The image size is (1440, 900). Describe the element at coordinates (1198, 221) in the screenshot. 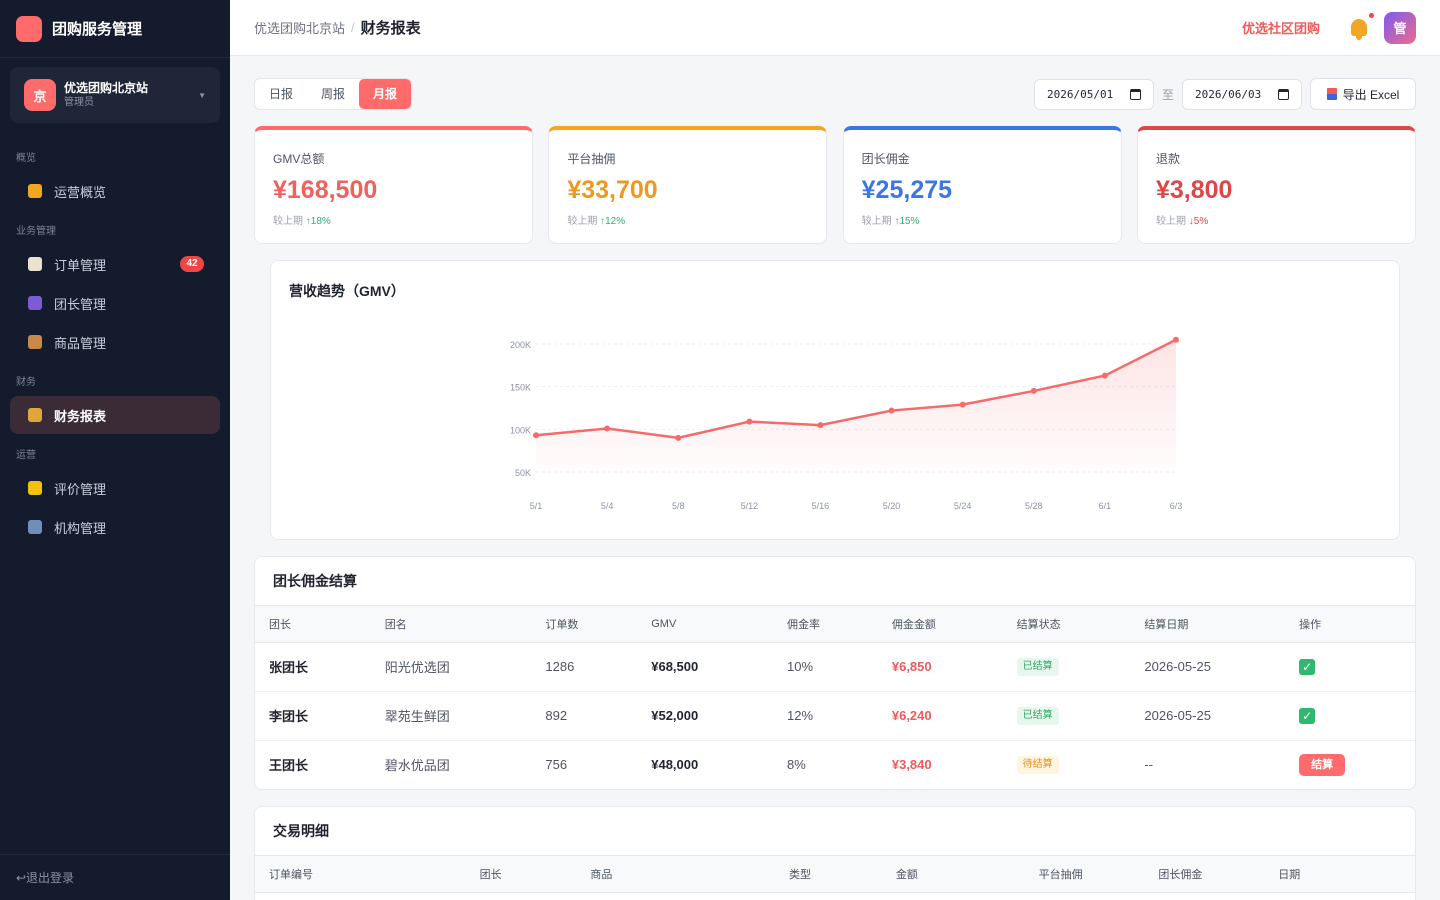

I see `stat-change: ↓5%` at that location.